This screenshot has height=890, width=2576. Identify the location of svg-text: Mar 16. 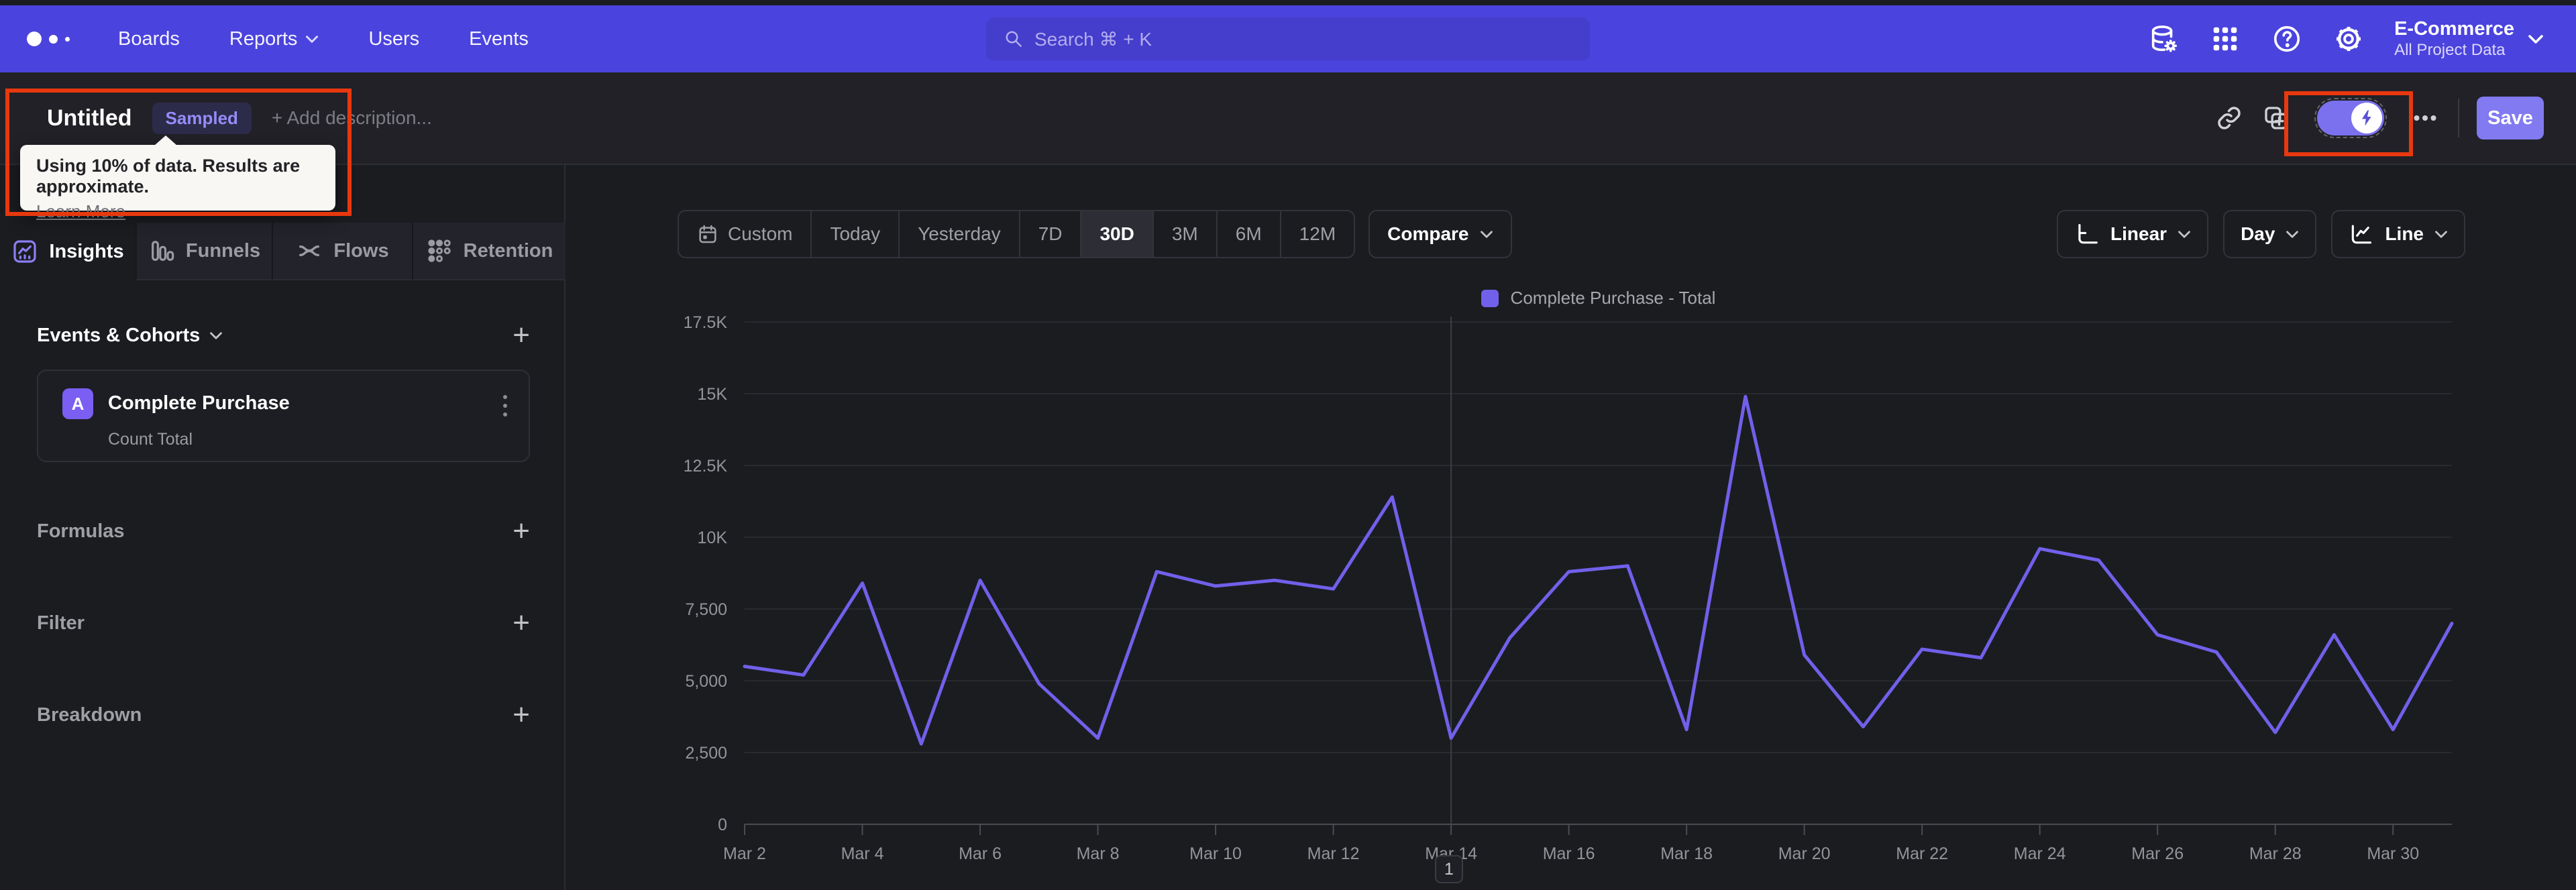
(1569, 853).